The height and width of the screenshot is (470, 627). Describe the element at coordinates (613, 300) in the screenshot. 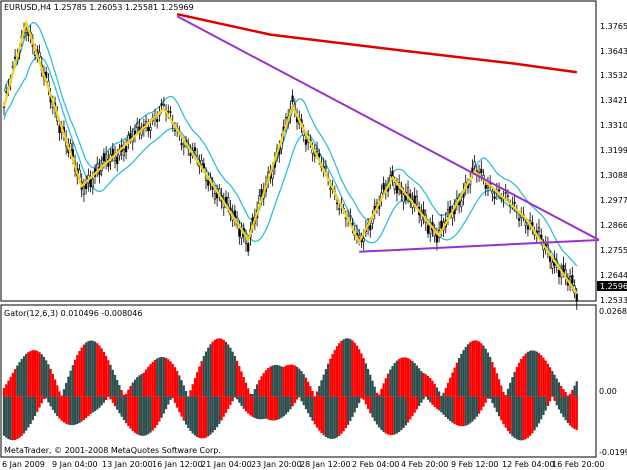

I see `price-tick: 1.25330` at that location.